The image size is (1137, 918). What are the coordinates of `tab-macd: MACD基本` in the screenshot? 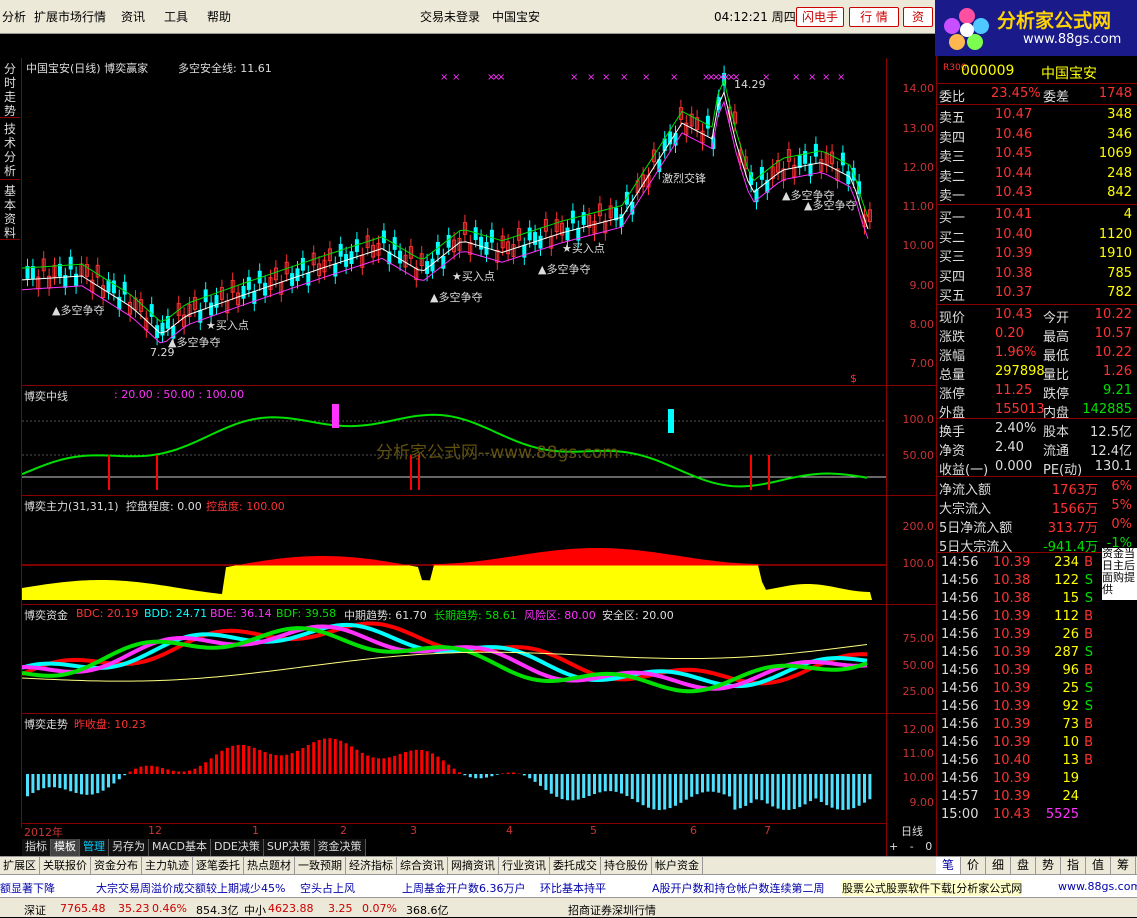 It's located at (180, 847).